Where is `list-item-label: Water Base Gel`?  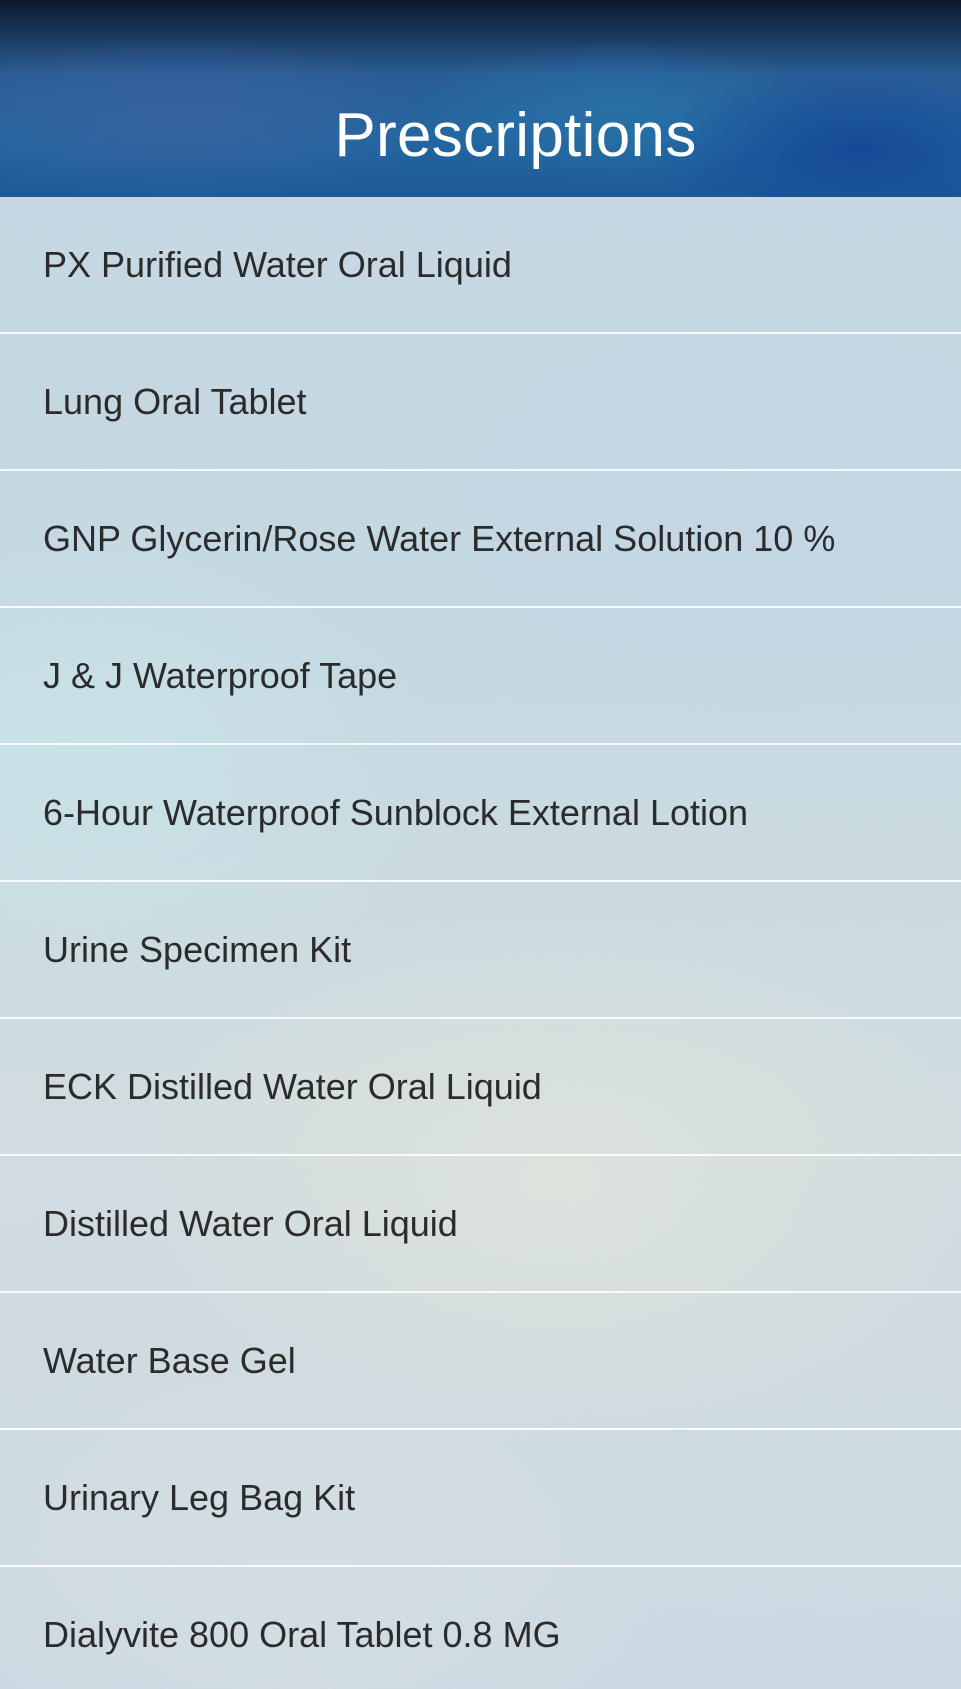 list-item-label: Water Base Gel is located at coordinates (169, 1360).